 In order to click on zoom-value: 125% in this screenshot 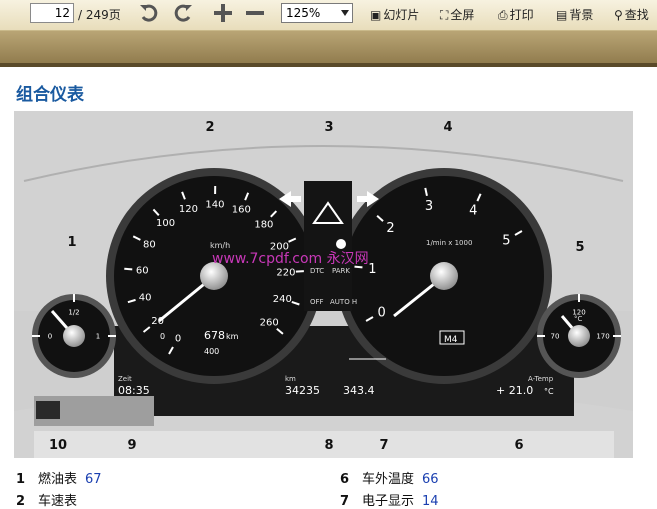, I will do `click(303, 13)`.